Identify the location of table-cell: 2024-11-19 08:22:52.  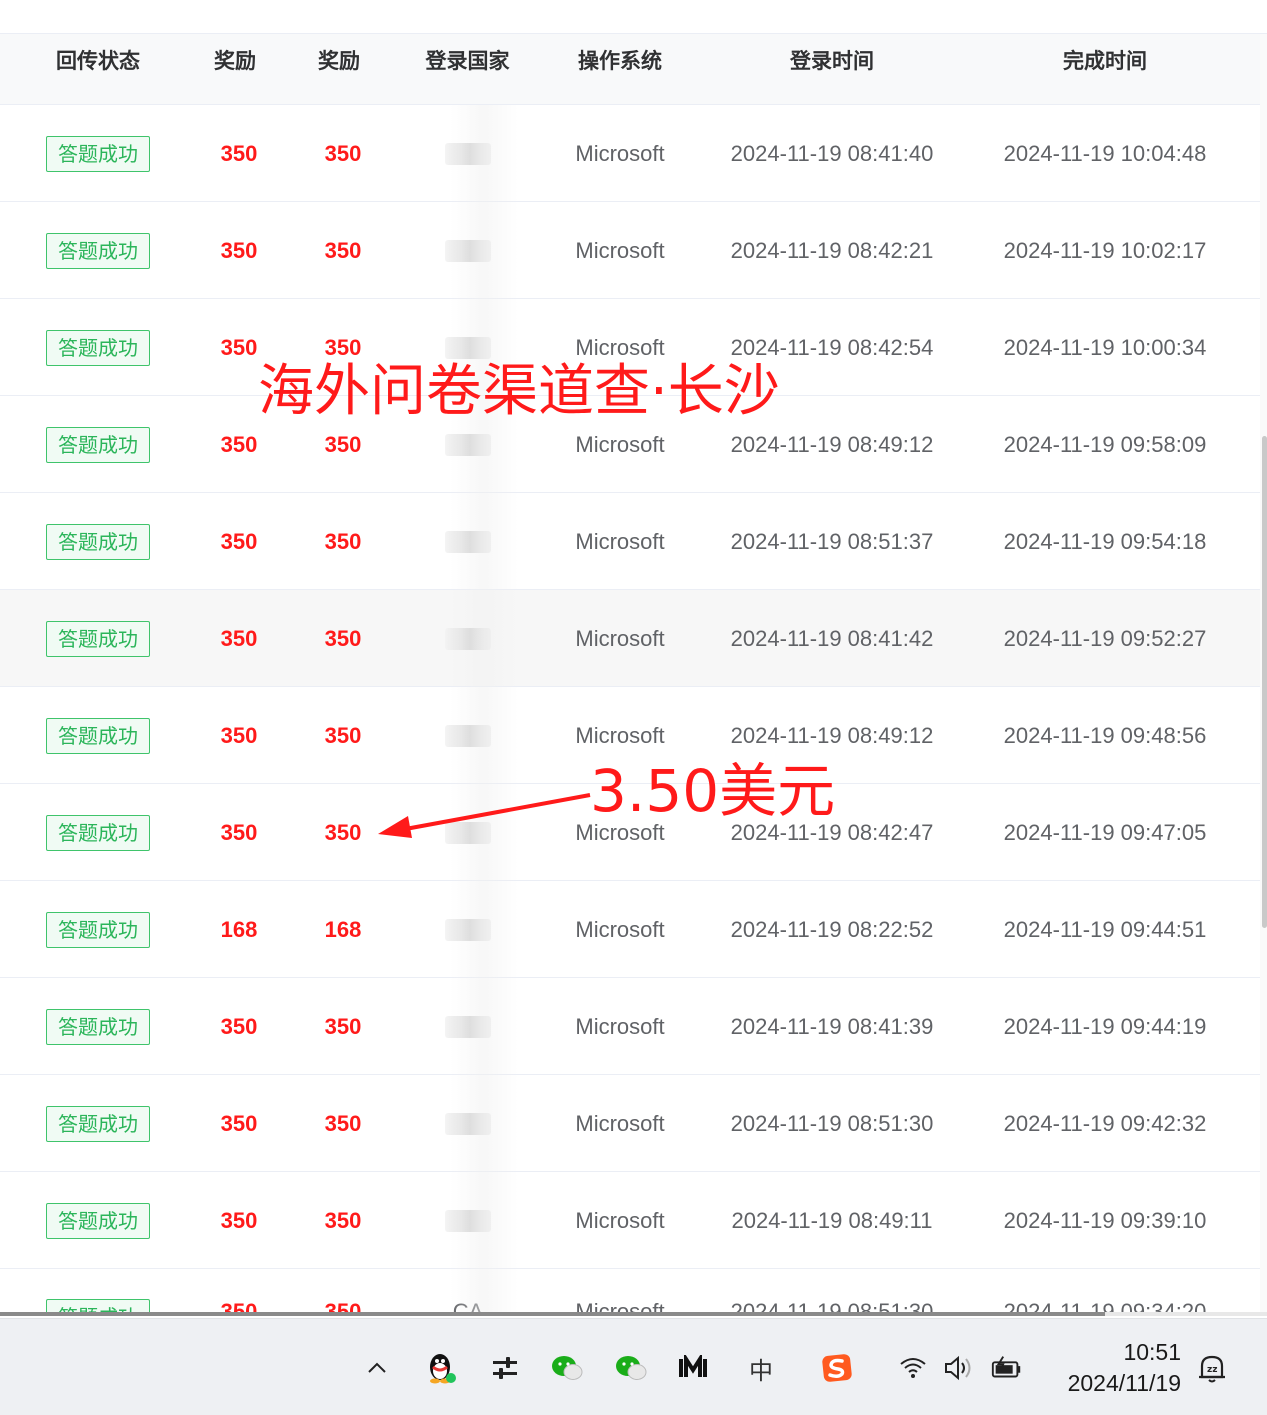
(832, 929).